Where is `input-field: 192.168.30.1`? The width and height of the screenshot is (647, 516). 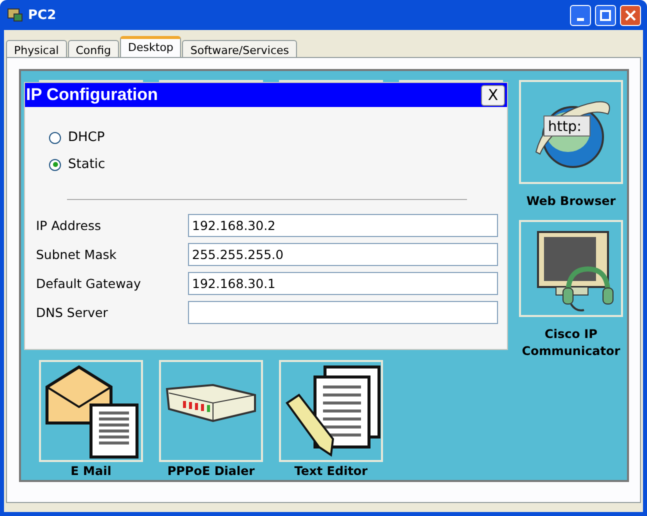
input-field: 192.168.30.1 is located at coordinates (343, 283).